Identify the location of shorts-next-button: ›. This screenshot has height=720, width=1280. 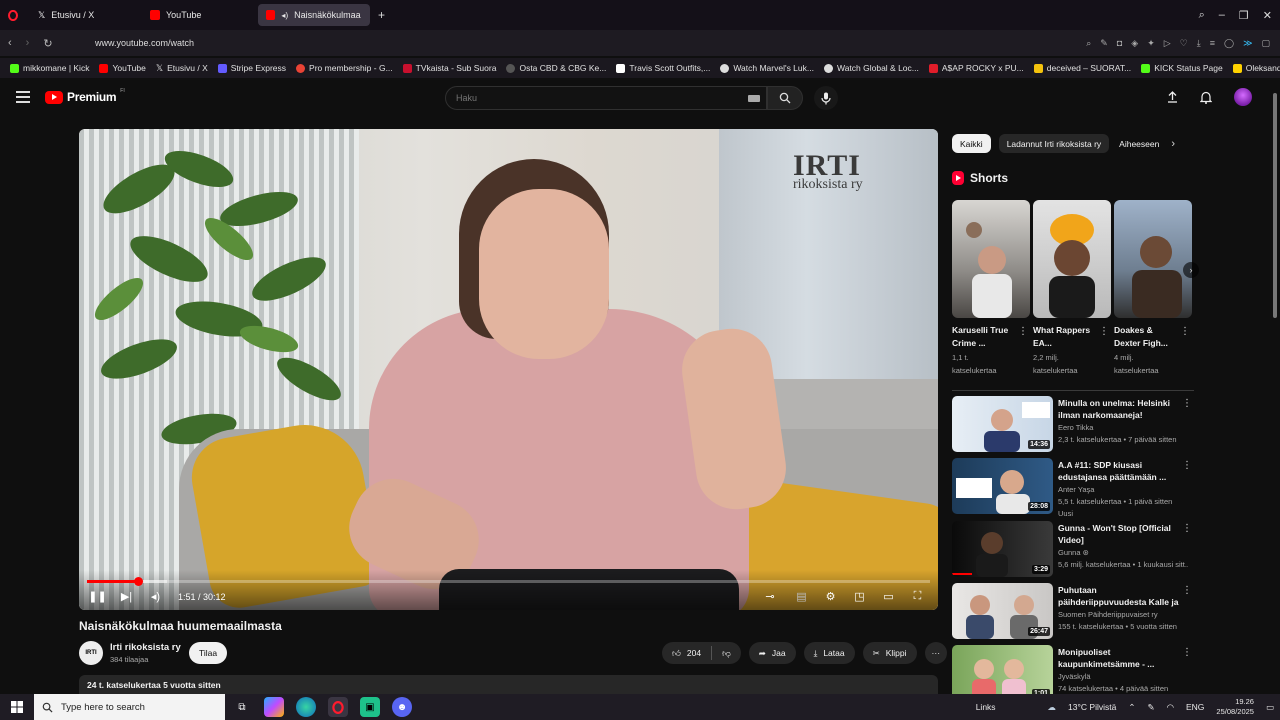
(1191, 270).